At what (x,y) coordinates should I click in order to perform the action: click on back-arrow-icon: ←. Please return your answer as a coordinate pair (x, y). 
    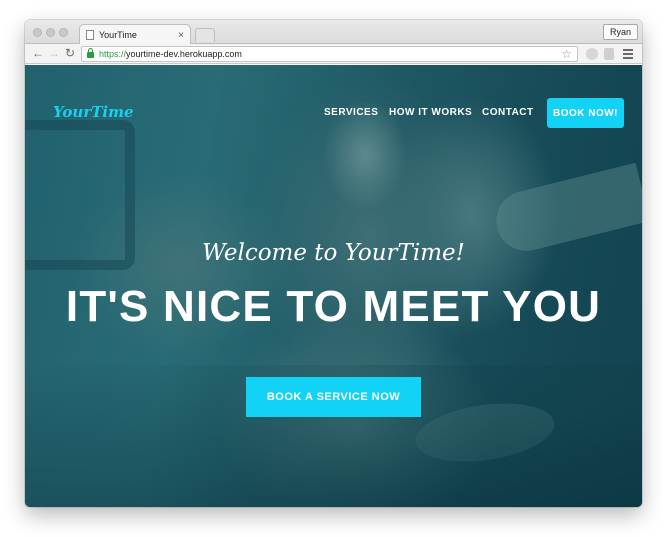
    Looking at the image, I should click on (38, 53).